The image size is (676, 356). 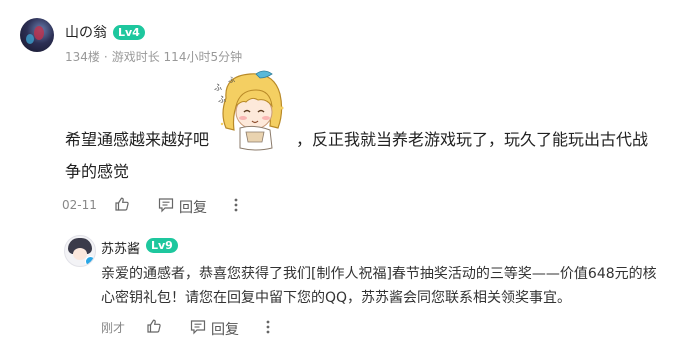 I want to click on comment-date: 02-11, so click(x=79, y=205).